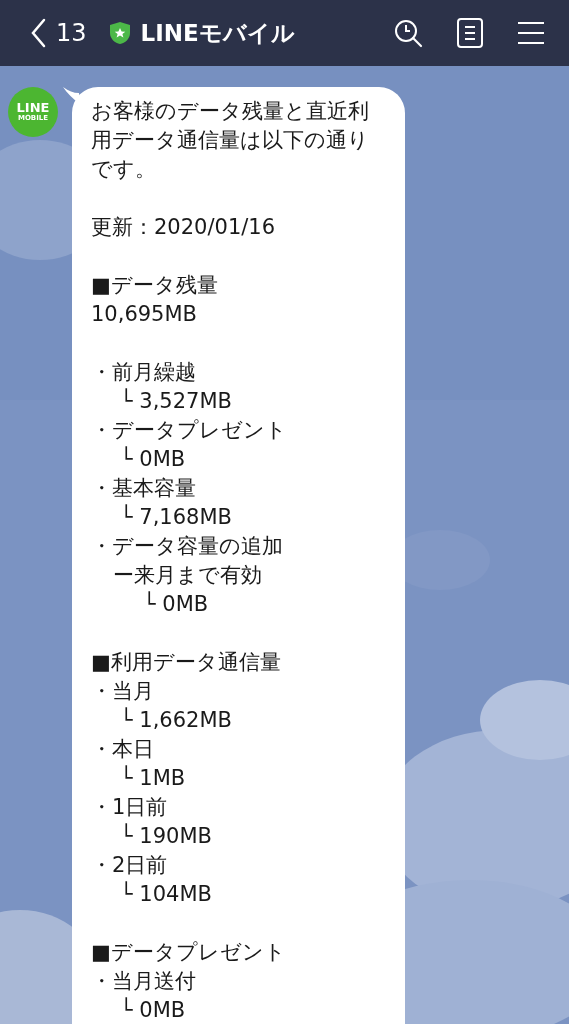 Image resolution: width=569 pixels, height=1024 pixels. I want to click on item-value: └ 104MB, so click(166, 894).